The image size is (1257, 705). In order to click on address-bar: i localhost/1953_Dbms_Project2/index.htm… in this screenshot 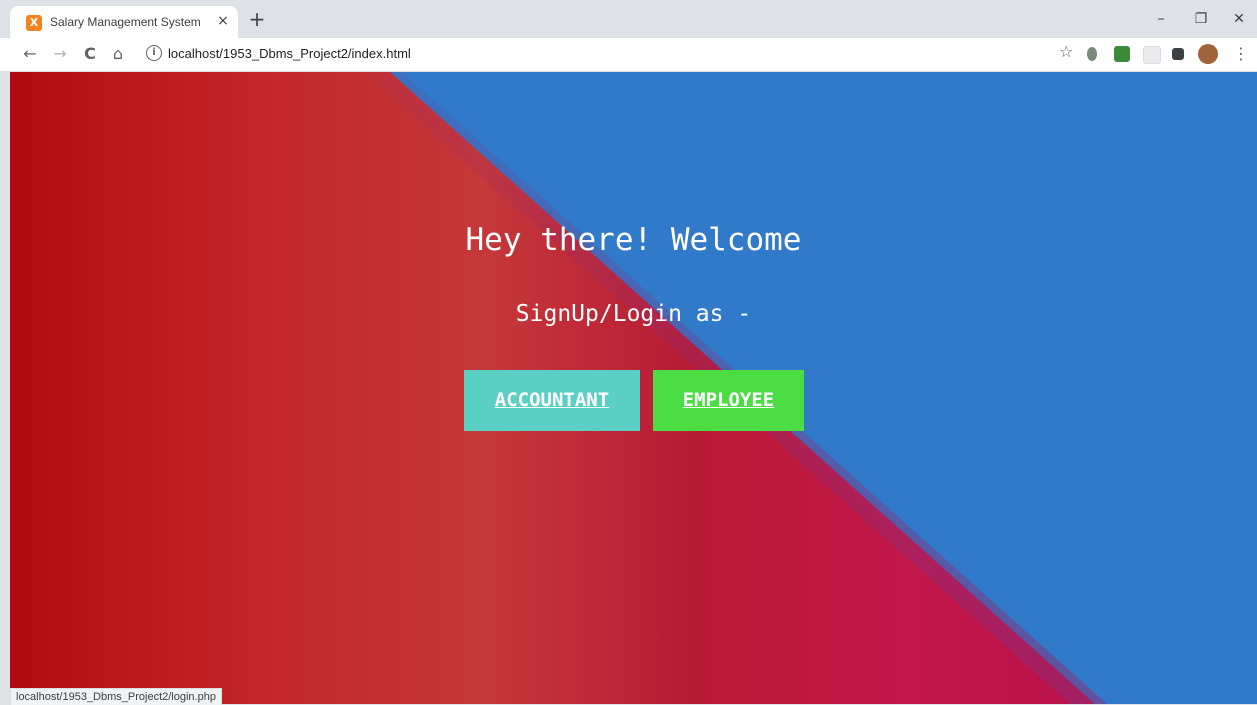, I will do `click(605, 54)`.